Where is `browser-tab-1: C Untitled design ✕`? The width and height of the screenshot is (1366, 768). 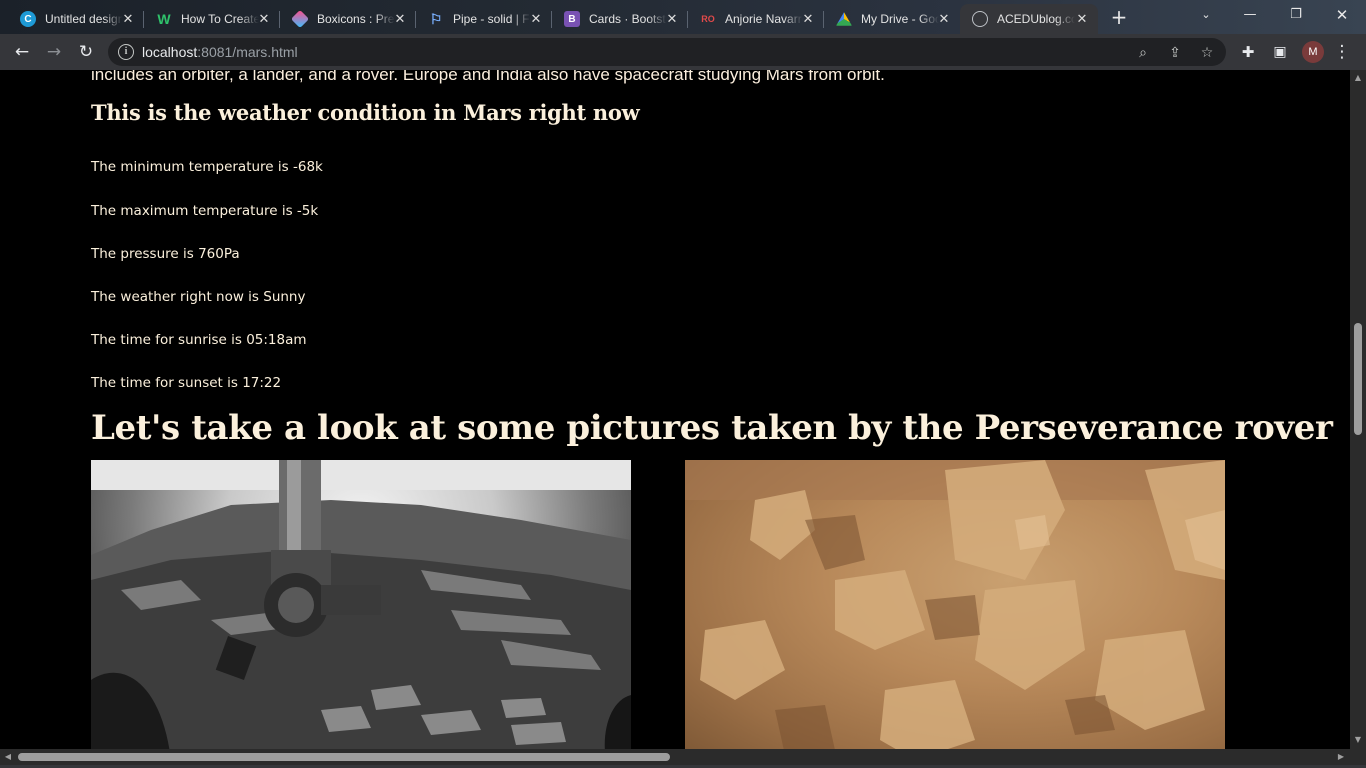
browser-tab-1: C Untitled design ✕ is located at coordinates (76, 19).